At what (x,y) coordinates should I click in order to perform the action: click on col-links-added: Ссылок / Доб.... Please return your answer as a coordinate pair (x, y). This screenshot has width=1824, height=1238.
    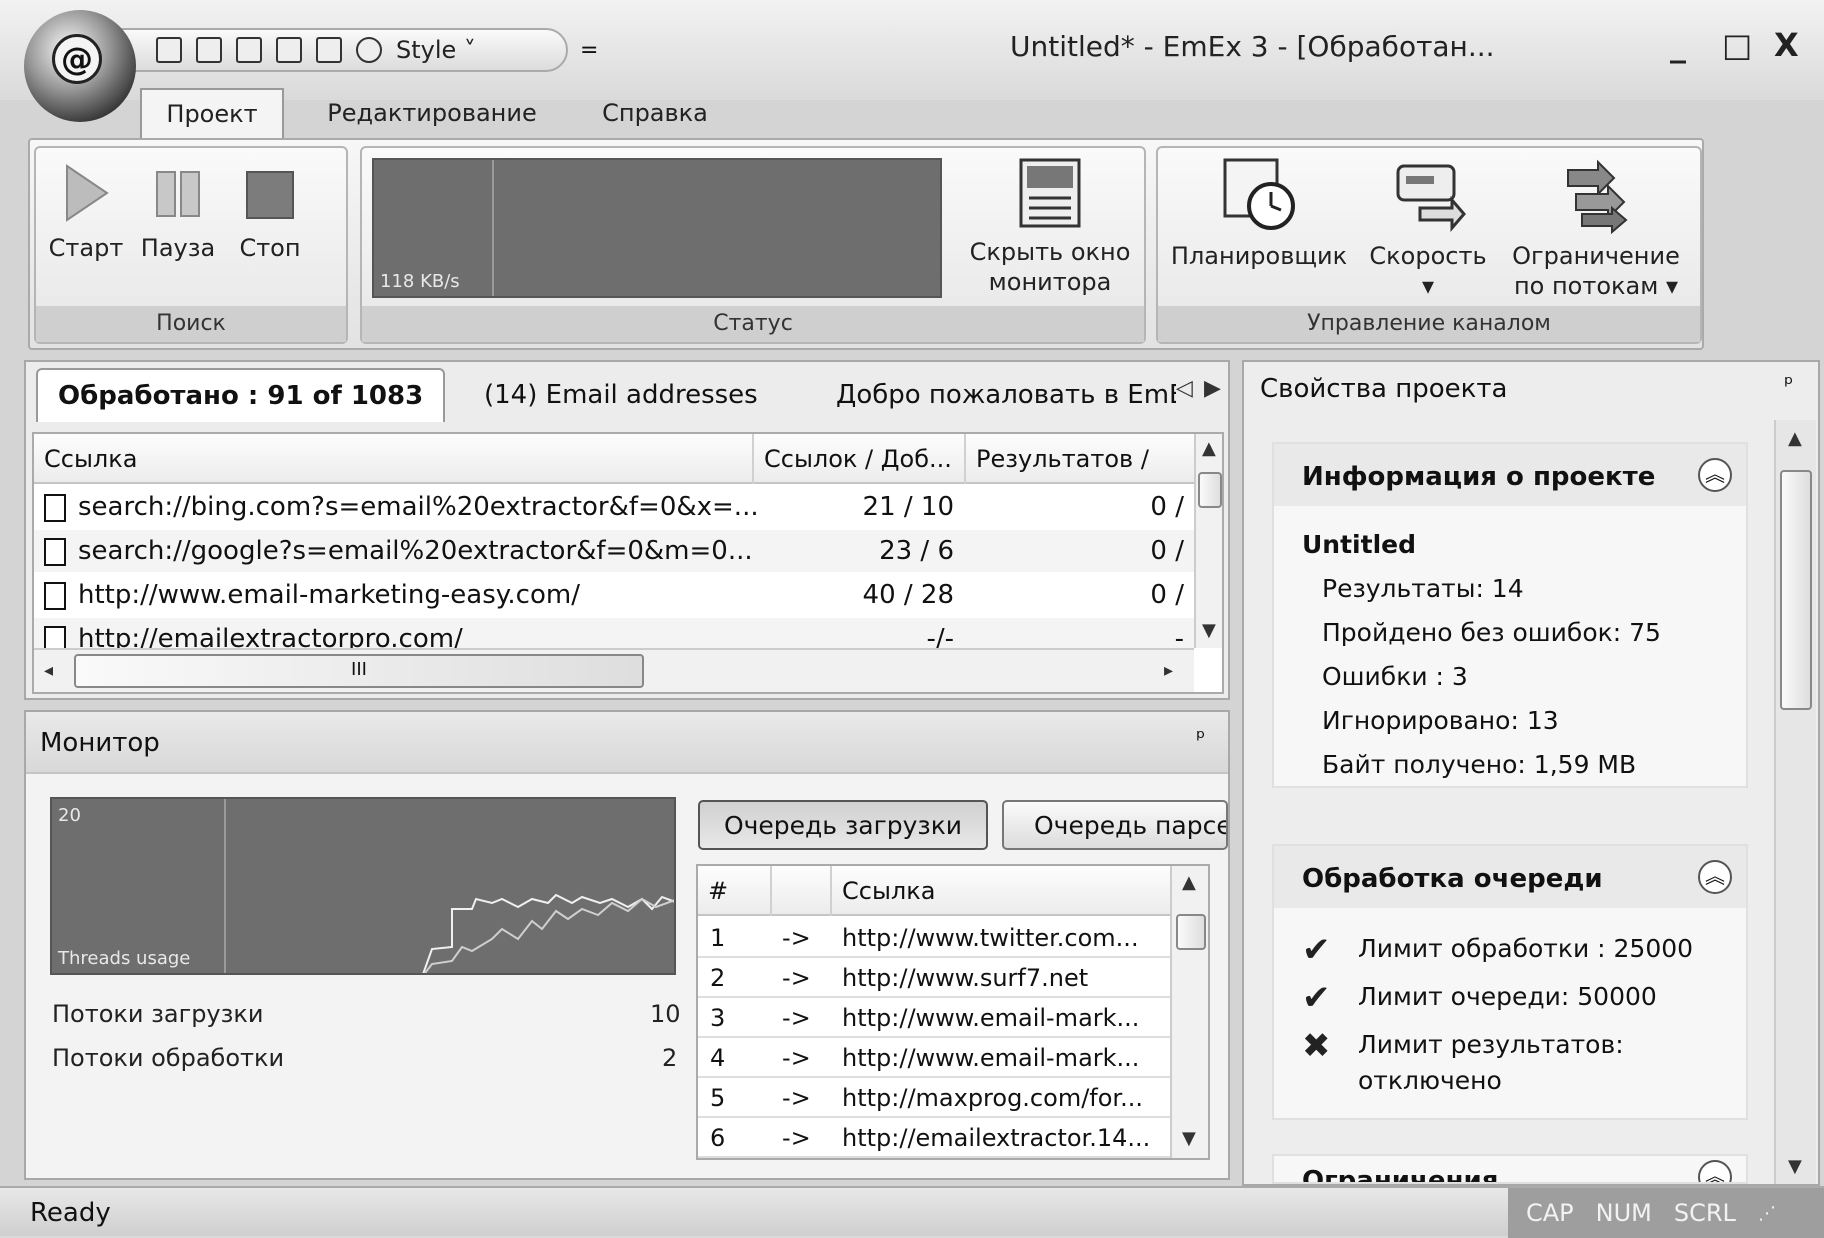
    Looking at the image, I should click on (860, 459).